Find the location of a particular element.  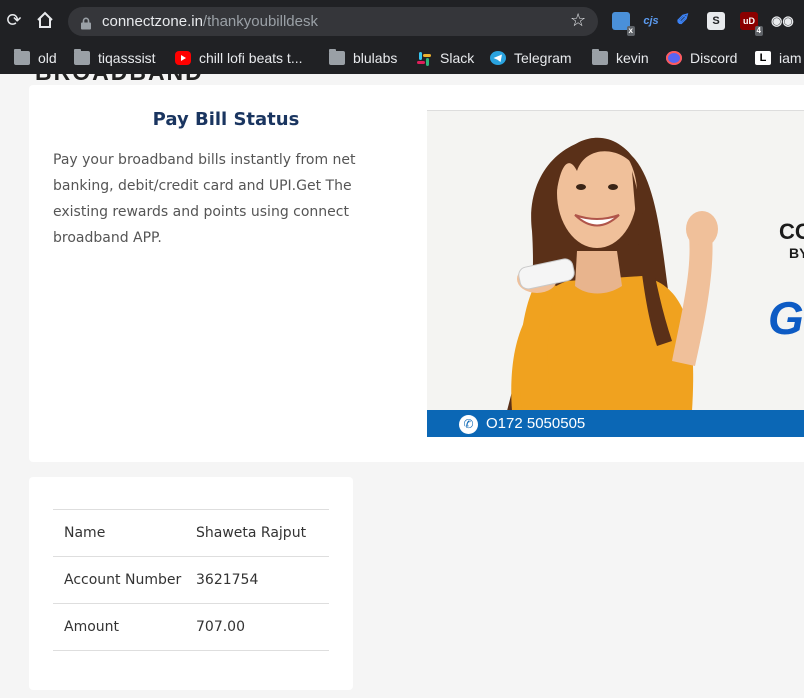

bookmark-tiqasssist: tiqasssist is located at coordinates (115, 58).